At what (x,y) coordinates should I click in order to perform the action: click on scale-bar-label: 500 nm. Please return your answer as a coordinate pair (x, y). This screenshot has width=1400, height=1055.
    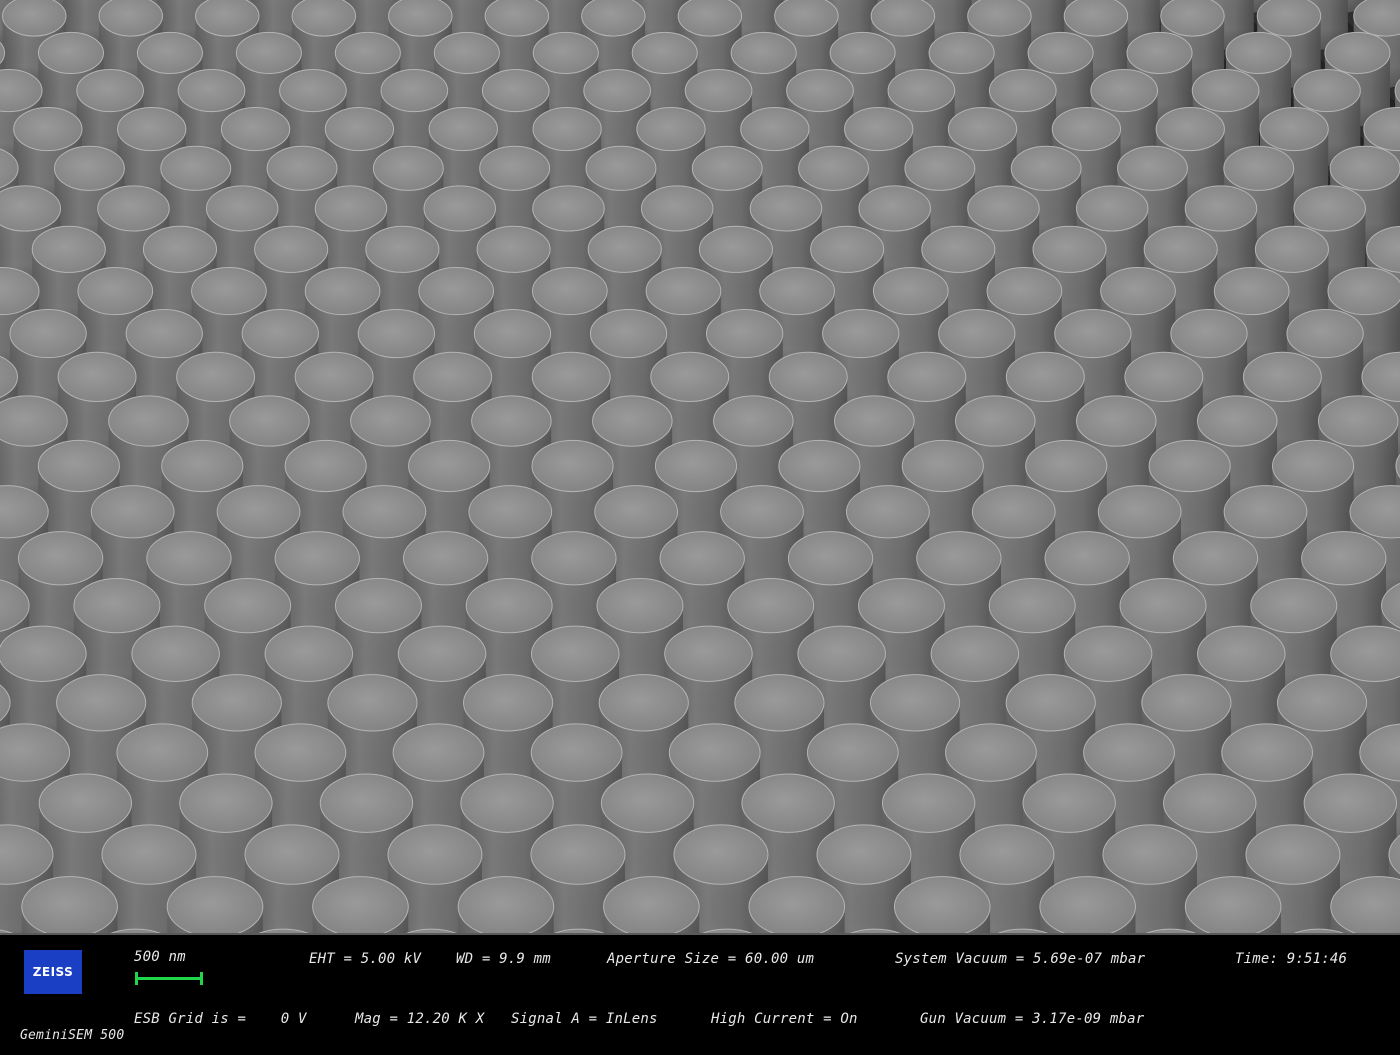
    Looking at the image, I should click on (160, 957).